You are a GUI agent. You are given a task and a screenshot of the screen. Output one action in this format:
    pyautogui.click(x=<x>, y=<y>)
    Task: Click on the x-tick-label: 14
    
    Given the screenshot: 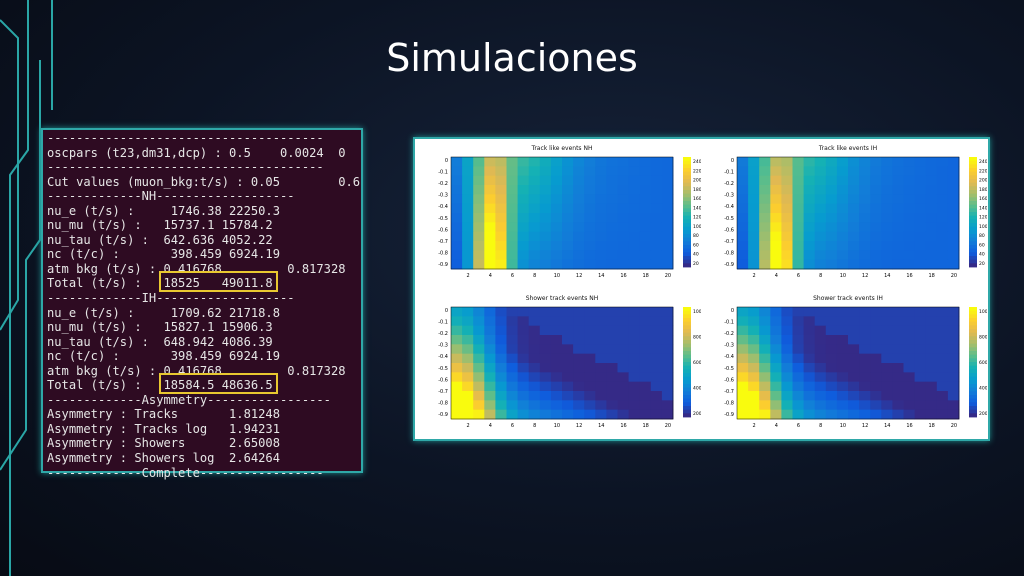 What is the action you would take?
    pyautogui.click(x=601, y=426)
    